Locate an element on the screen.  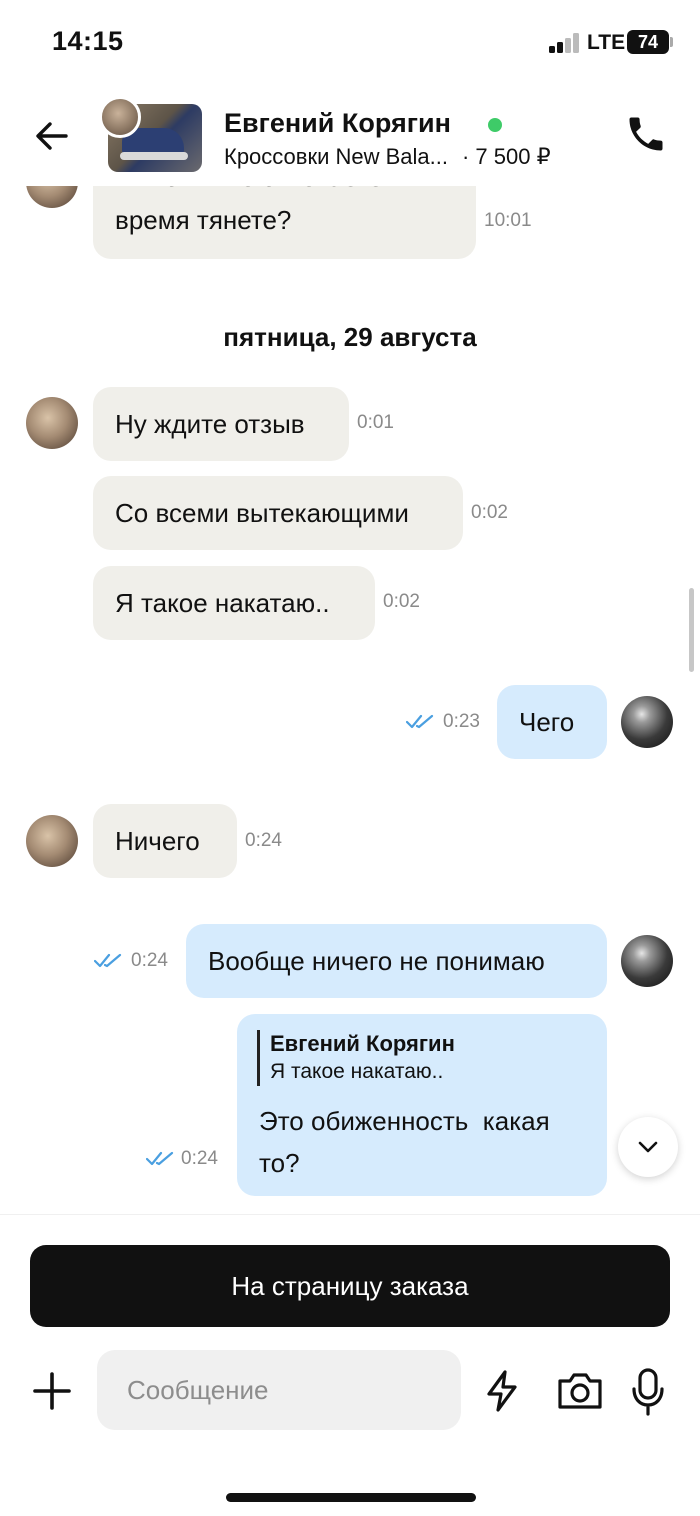
back-button is located at coordinates (52, 136).